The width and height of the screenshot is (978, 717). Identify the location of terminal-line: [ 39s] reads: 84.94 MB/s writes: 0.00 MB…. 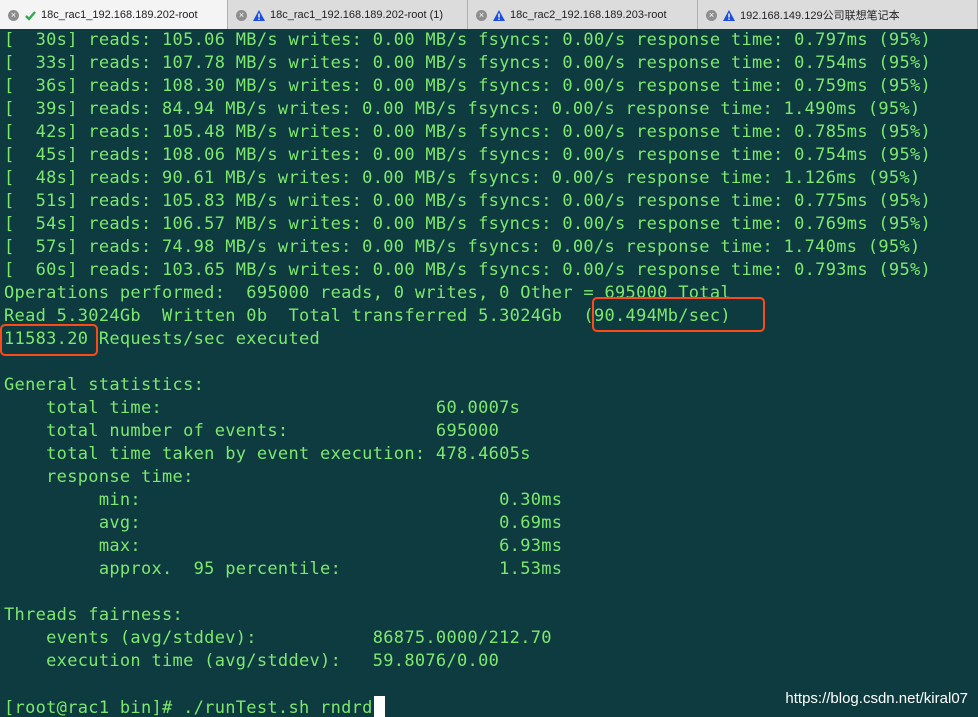
(462, 109).